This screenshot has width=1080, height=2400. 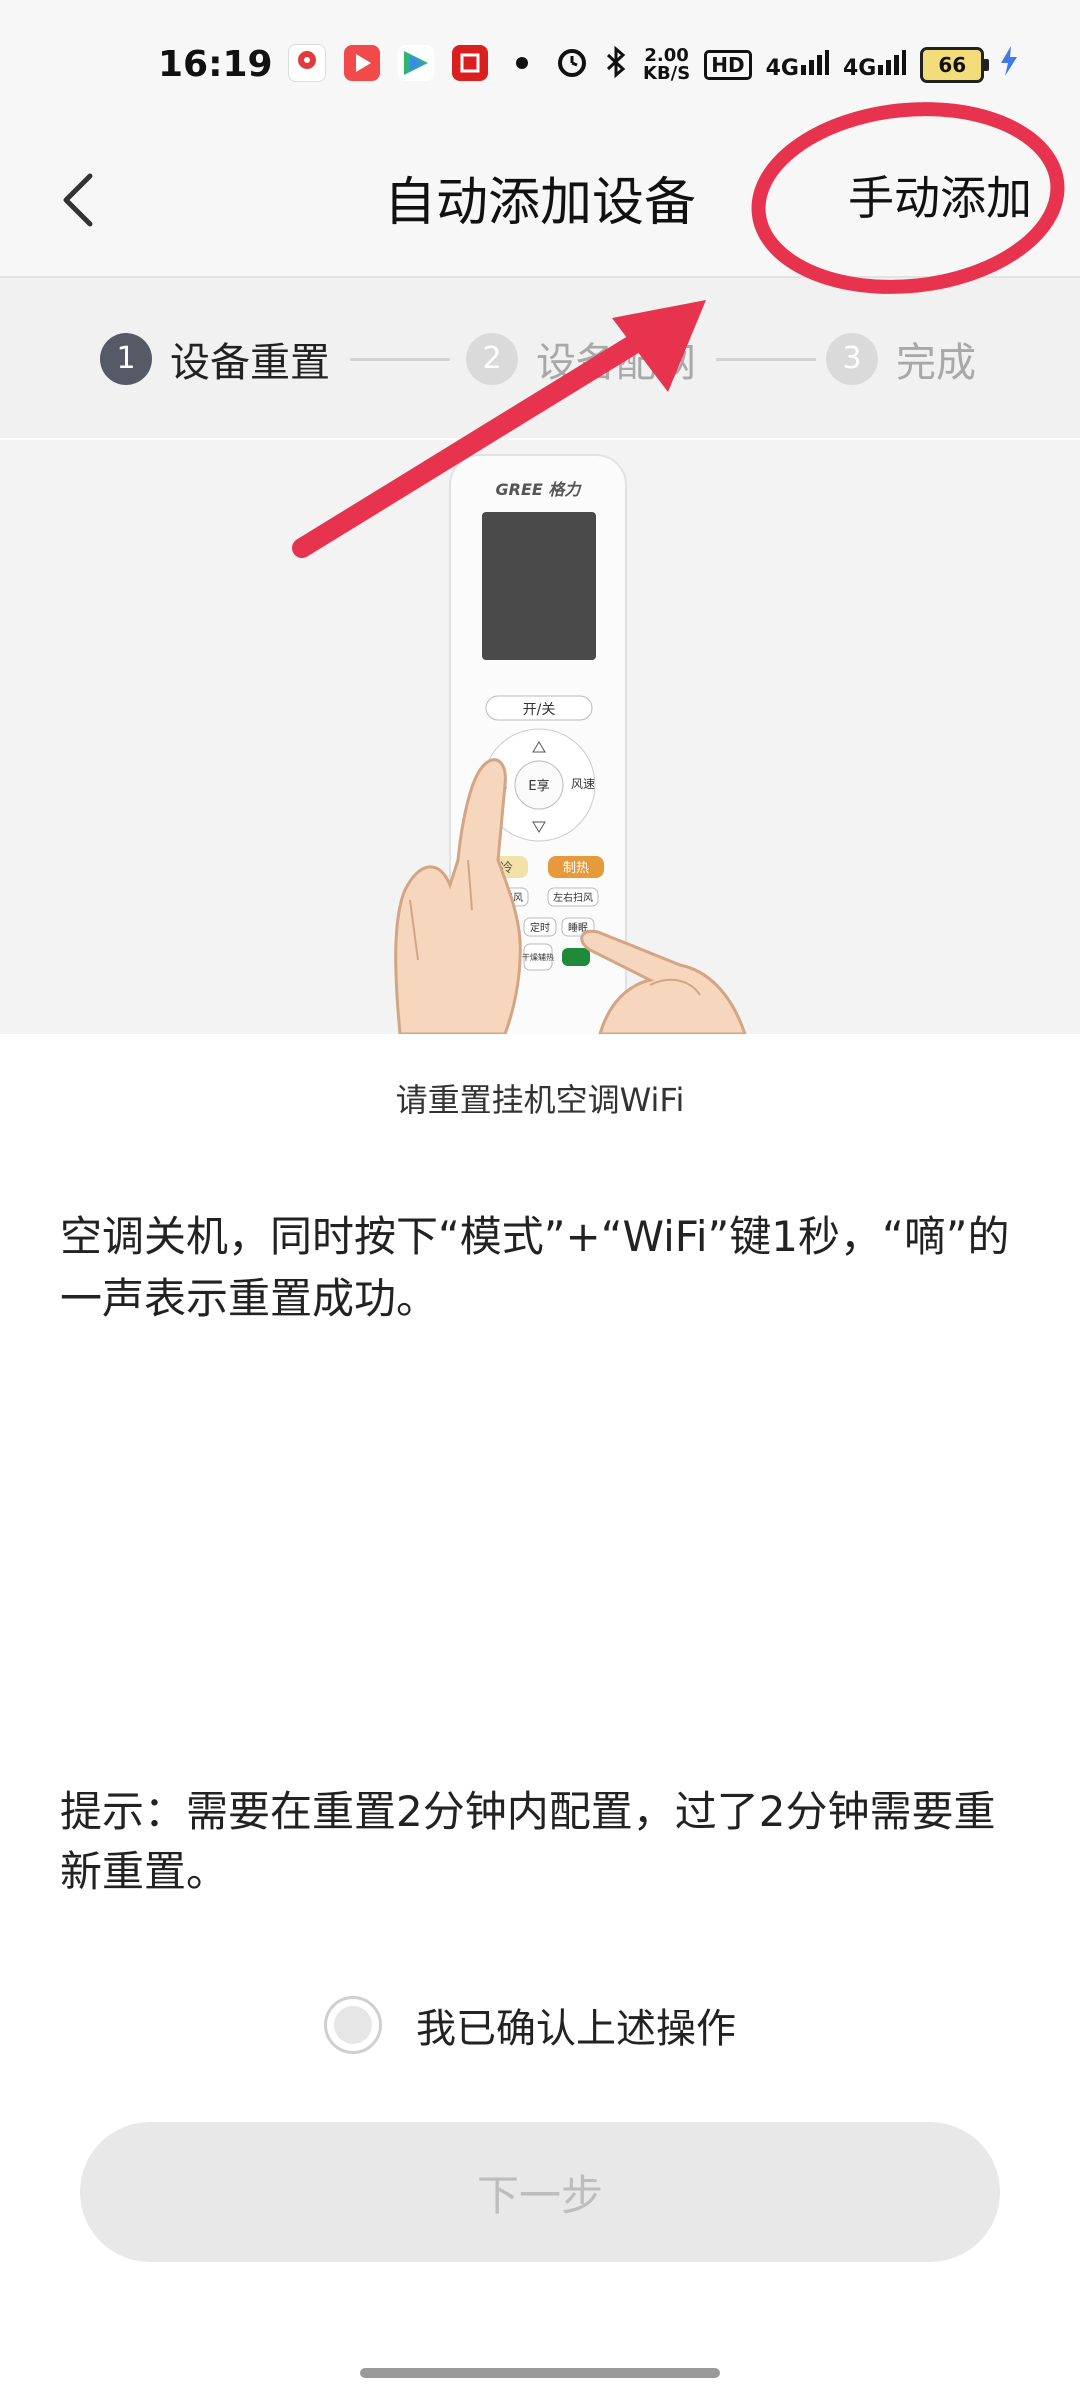 What do you see at coordinates (538, 786) in the screenshot?
I see `svg-text: E享` at bounding box center [538, 786].